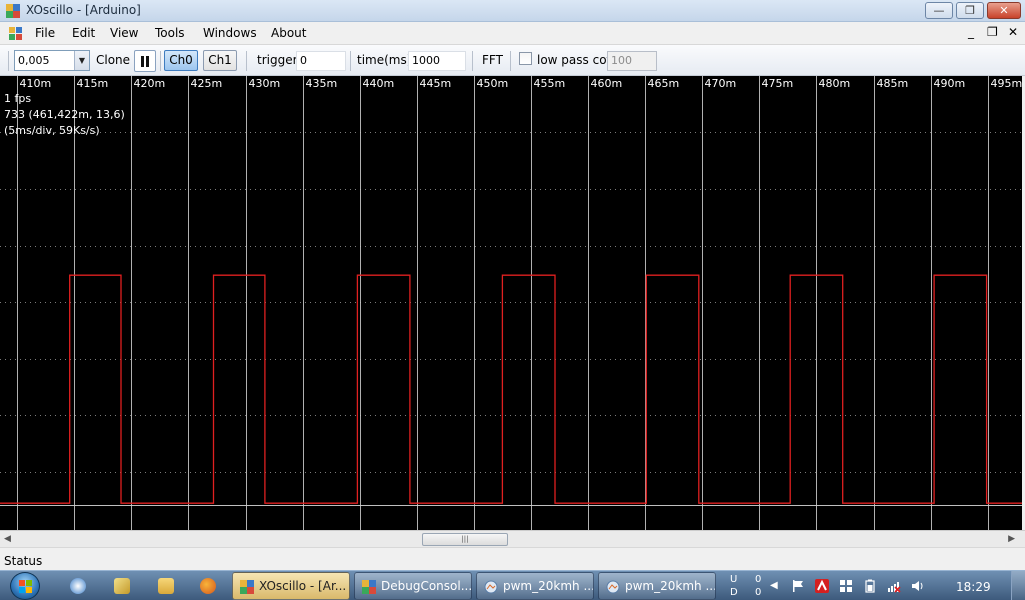  I want to click on fps-readout: 1 fps, so click(18, 98).